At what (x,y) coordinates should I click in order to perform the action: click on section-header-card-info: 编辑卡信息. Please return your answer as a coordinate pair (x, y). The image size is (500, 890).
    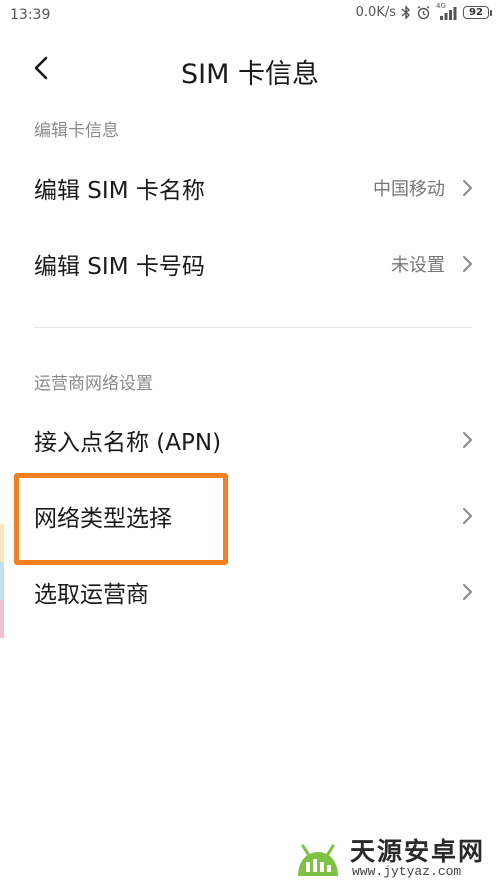
    Looking at the image, I should click on (76, 131).